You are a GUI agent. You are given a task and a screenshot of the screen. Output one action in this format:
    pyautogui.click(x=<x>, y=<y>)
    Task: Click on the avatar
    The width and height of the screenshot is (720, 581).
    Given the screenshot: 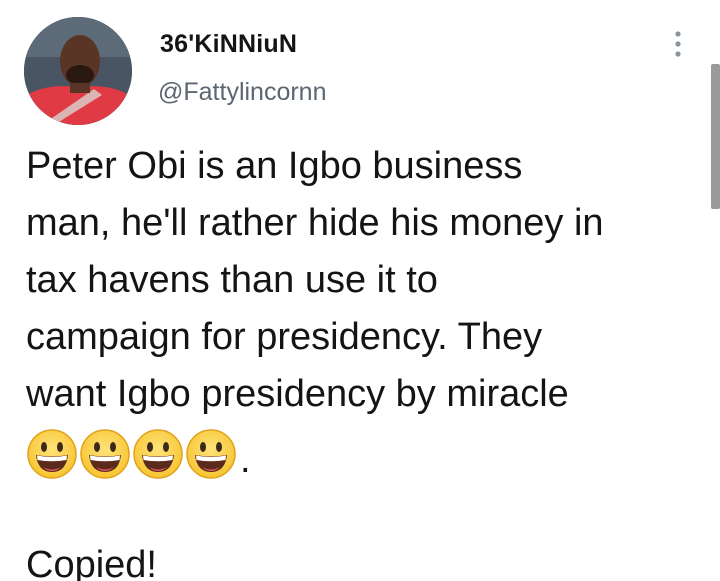 What is the action you would take?
    pyautogui.click(x=78, y=71)
    